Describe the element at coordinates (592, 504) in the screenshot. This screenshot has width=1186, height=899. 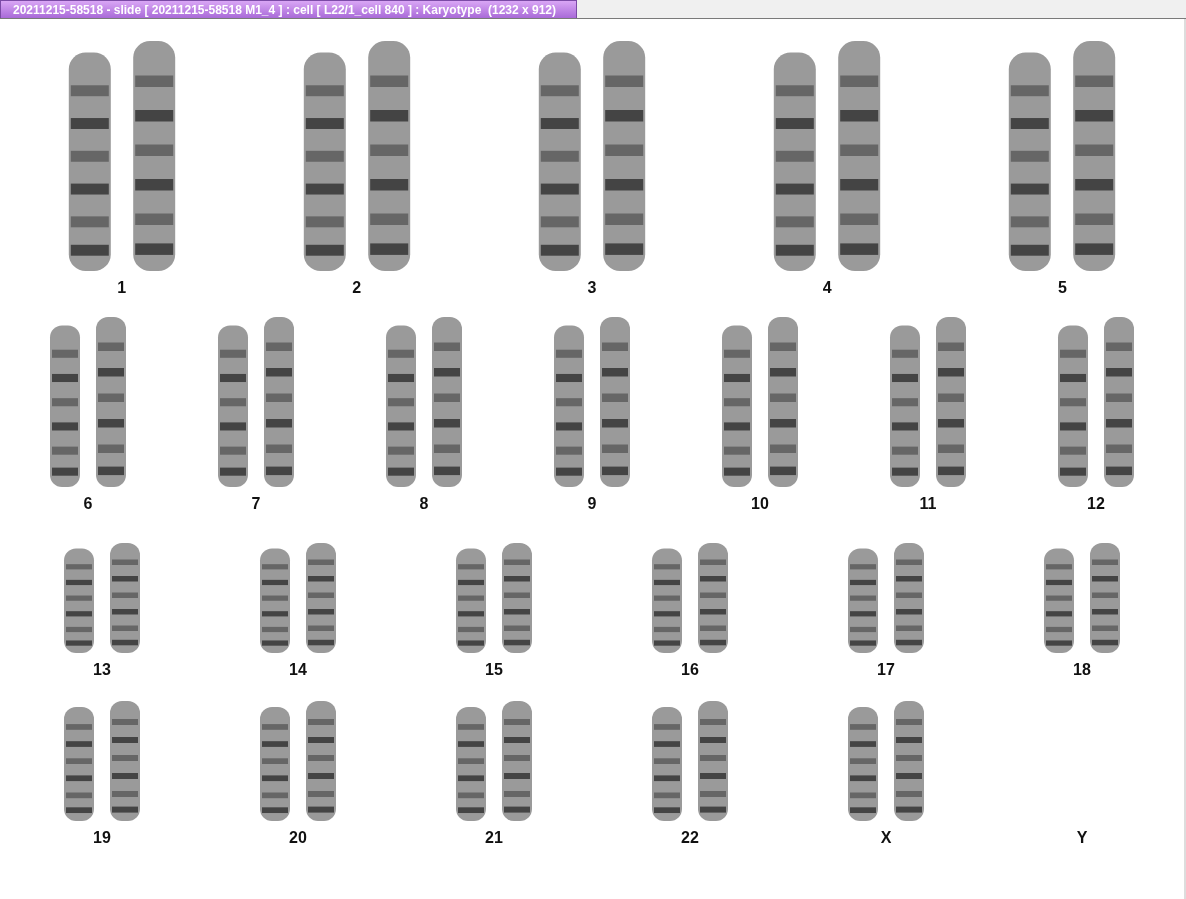
I see `chromosome-label: 9` at that location.